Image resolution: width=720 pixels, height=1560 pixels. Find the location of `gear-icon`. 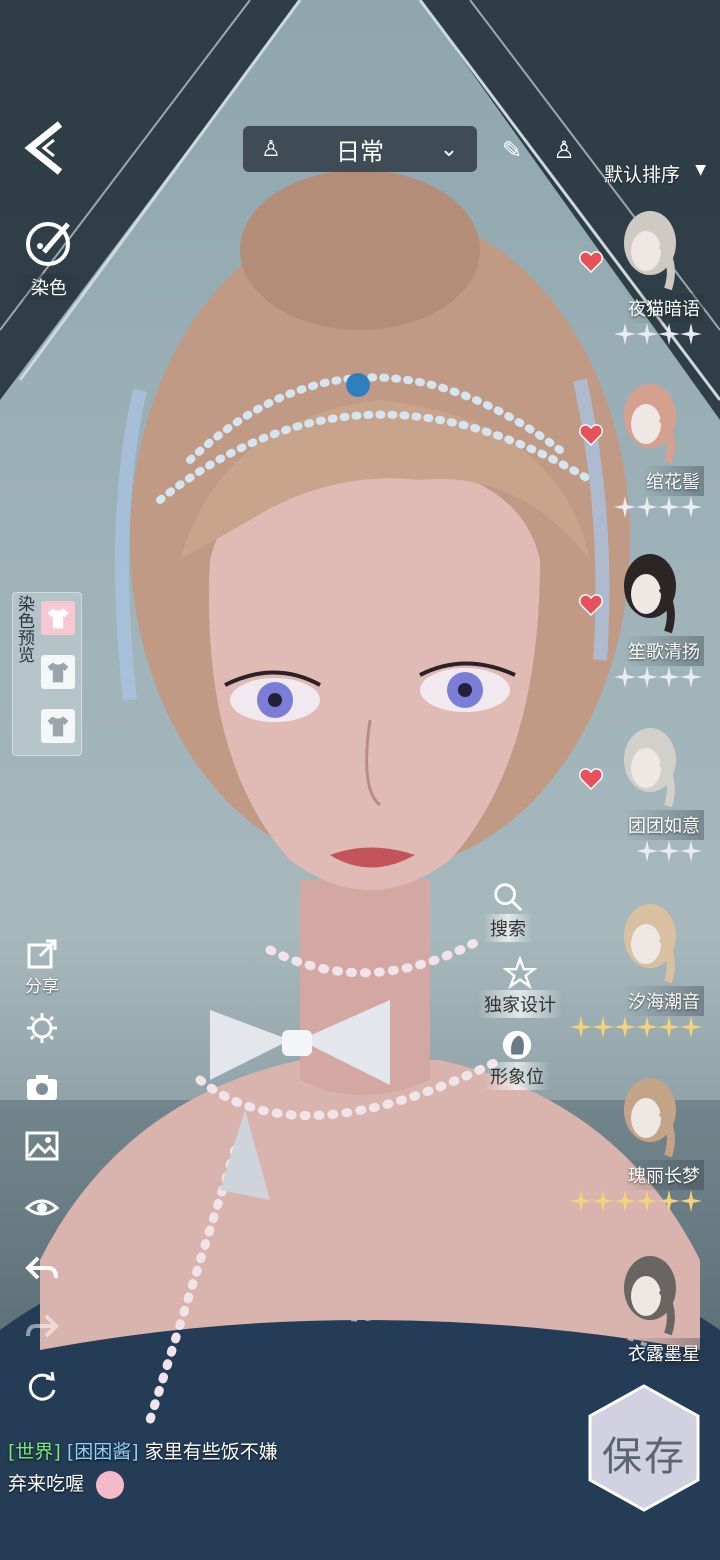

gear-icon is located at coordinates (42, 1028).